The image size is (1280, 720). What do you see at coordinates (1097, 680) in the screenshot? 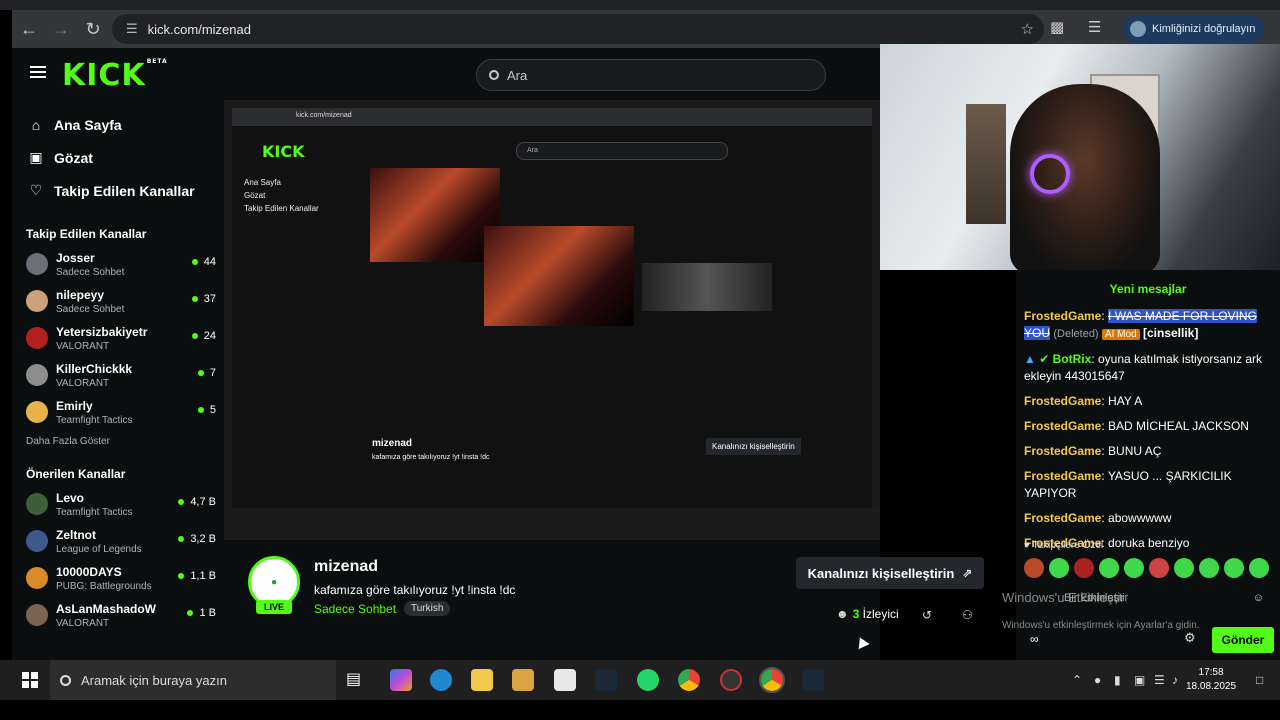
I see `mic-icon: ●` at bounding box center [1097, 680].